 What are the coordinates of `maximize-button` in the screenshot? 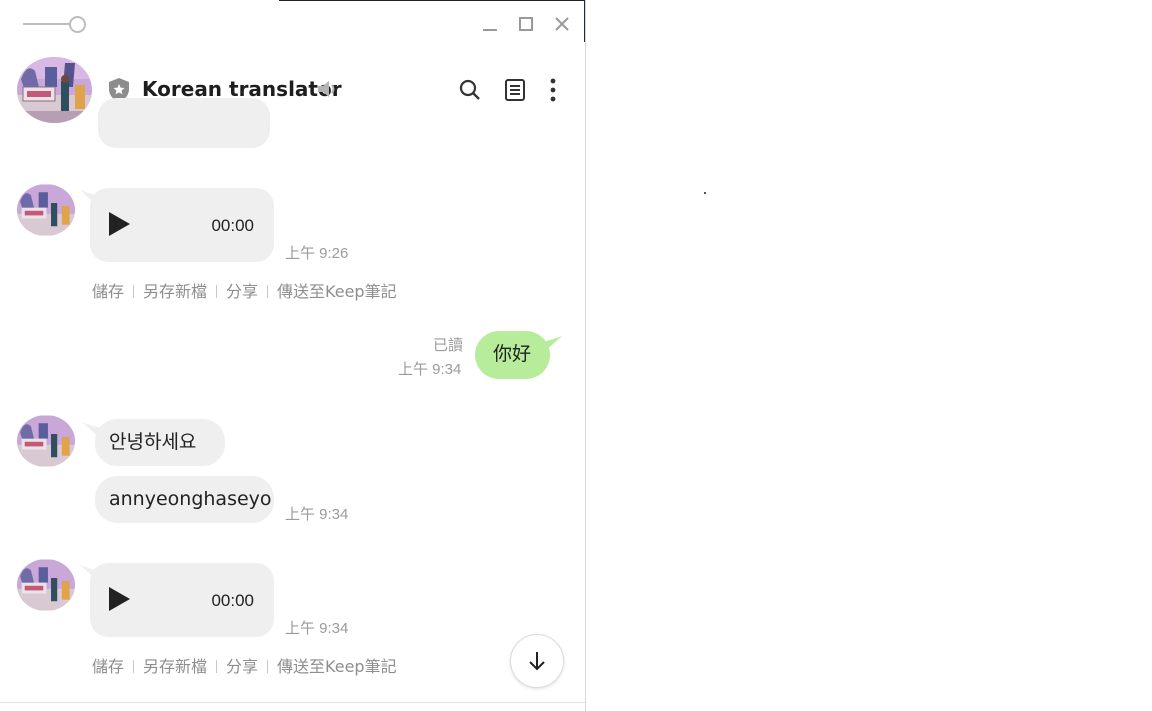 It's located at (526, 24).